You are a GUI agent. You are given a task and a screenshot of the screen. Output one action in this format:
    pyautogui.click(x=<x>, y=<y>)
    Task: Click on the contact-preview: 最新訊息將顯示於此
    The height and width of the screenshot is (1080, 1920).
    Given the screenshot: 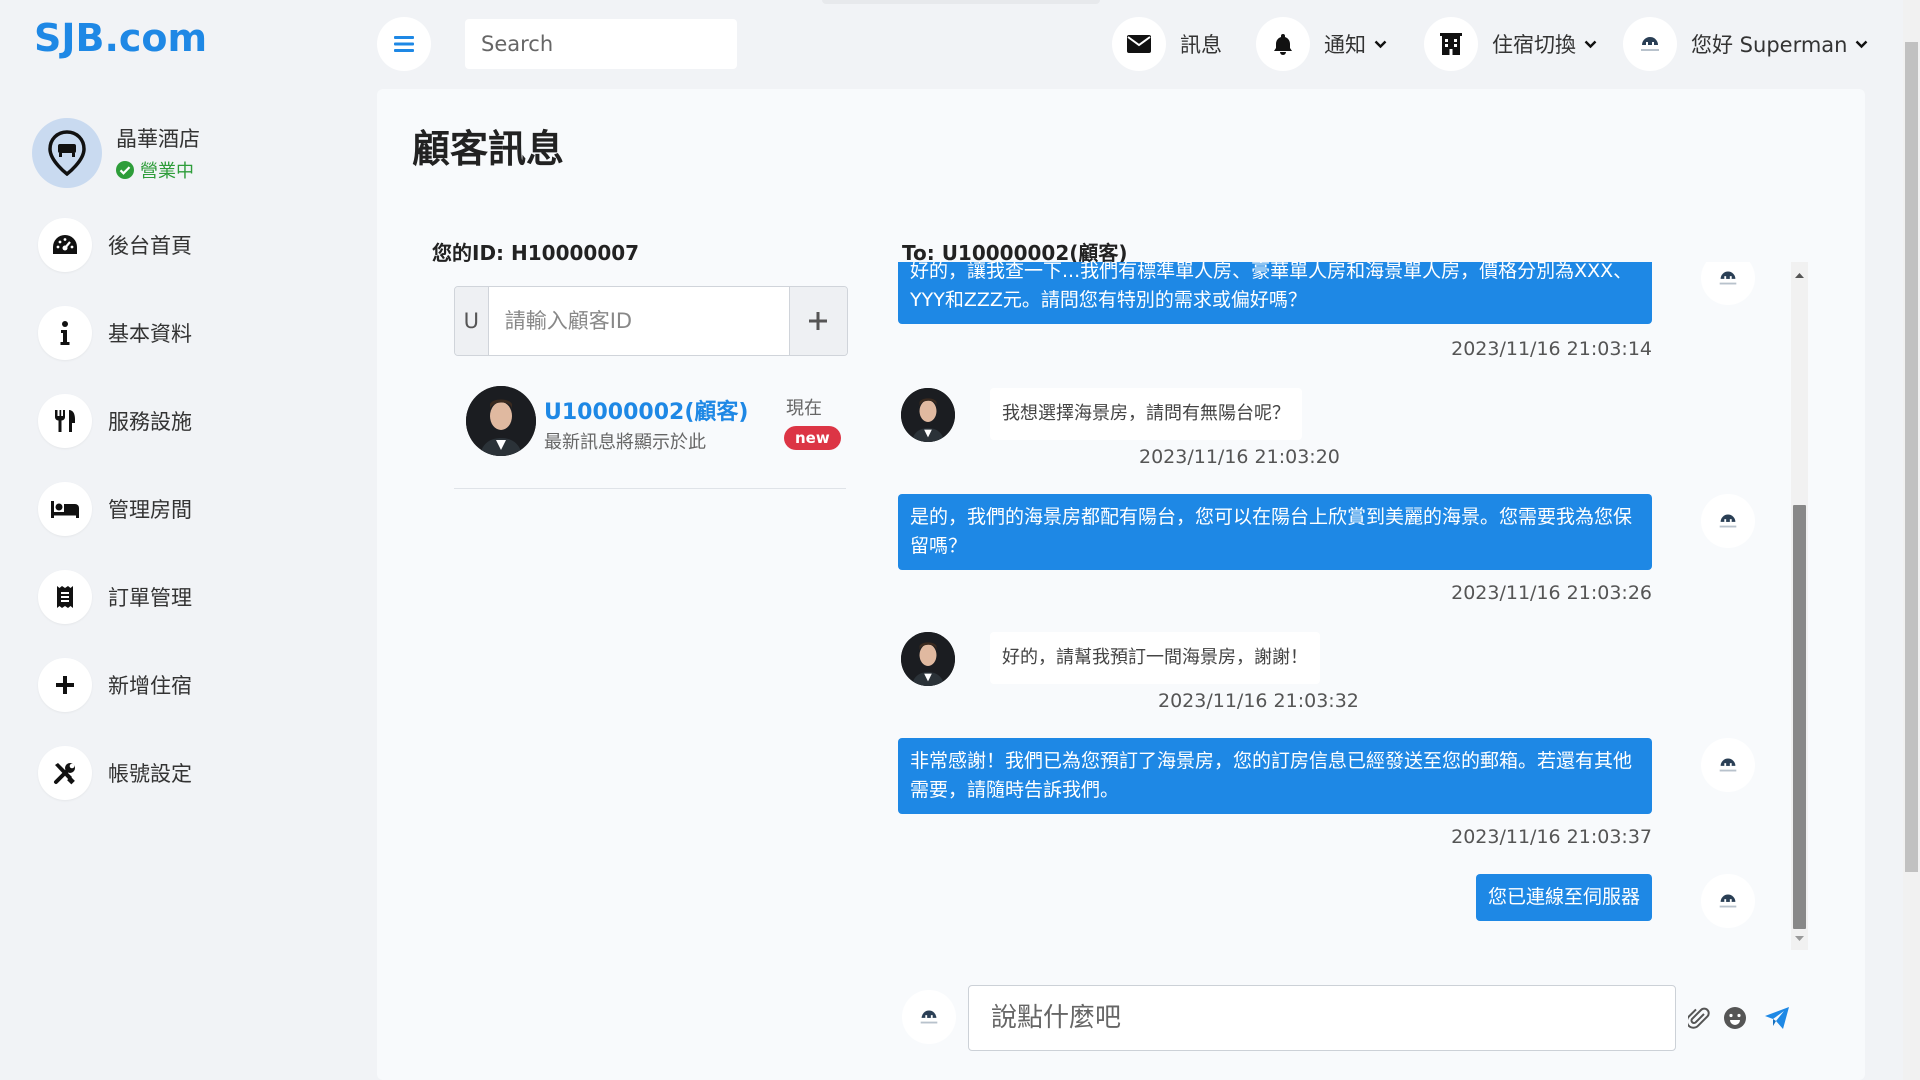 What is the action you would take?
    pyautogui.click(x=625, y=442)
    